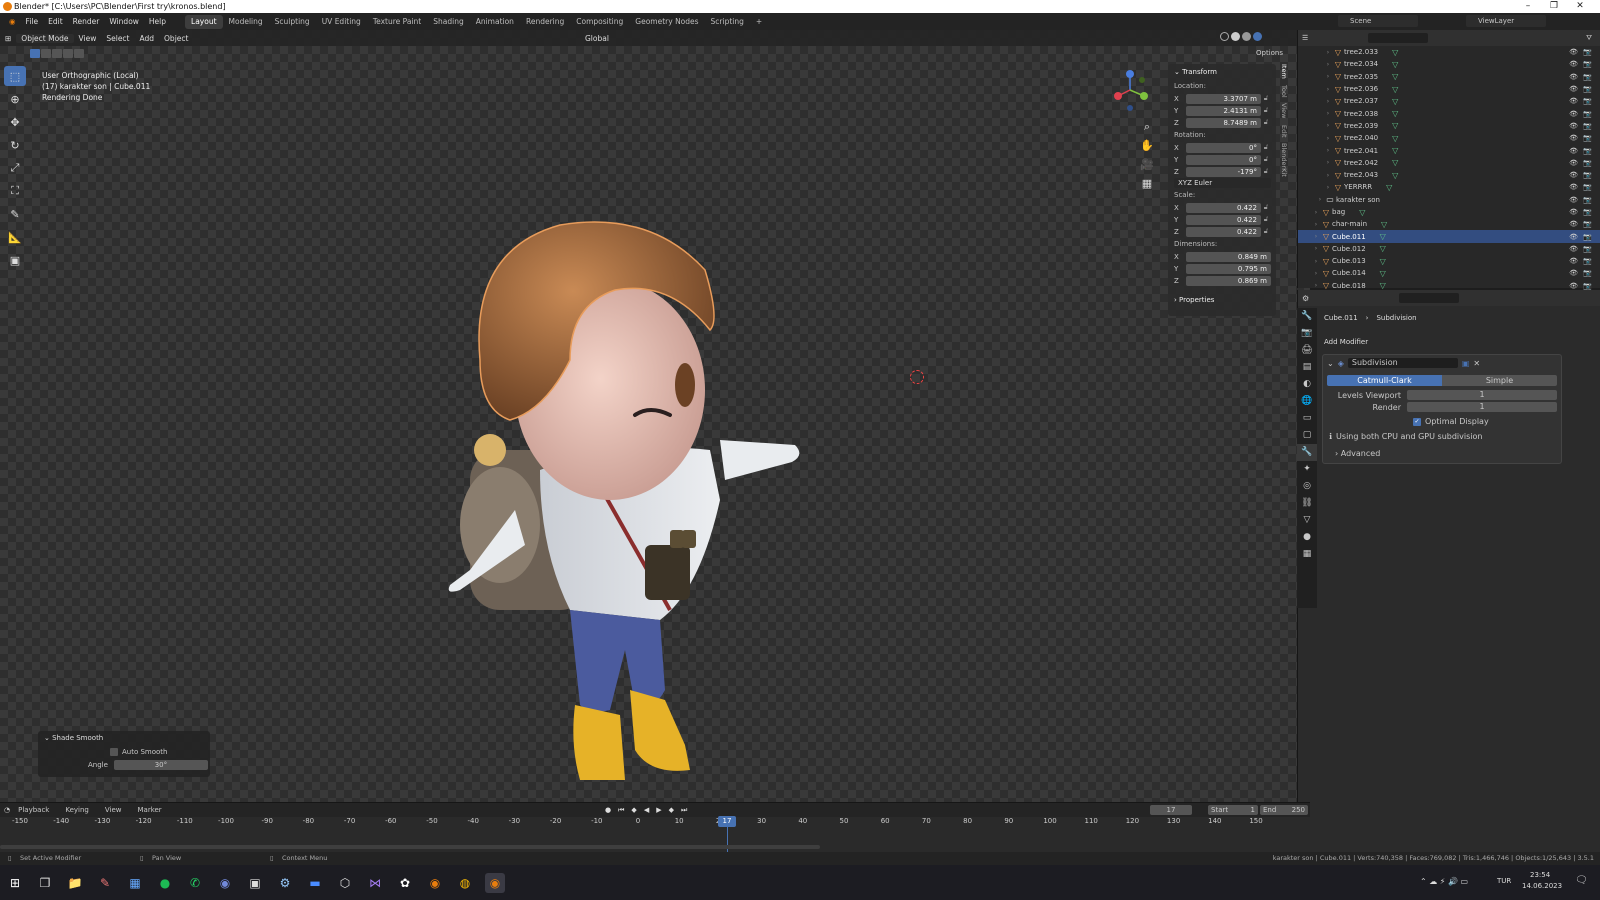 This screenshot has width=1600, height=900. I want to click on pan-hand-icon: ✋, so click(1147, 146).